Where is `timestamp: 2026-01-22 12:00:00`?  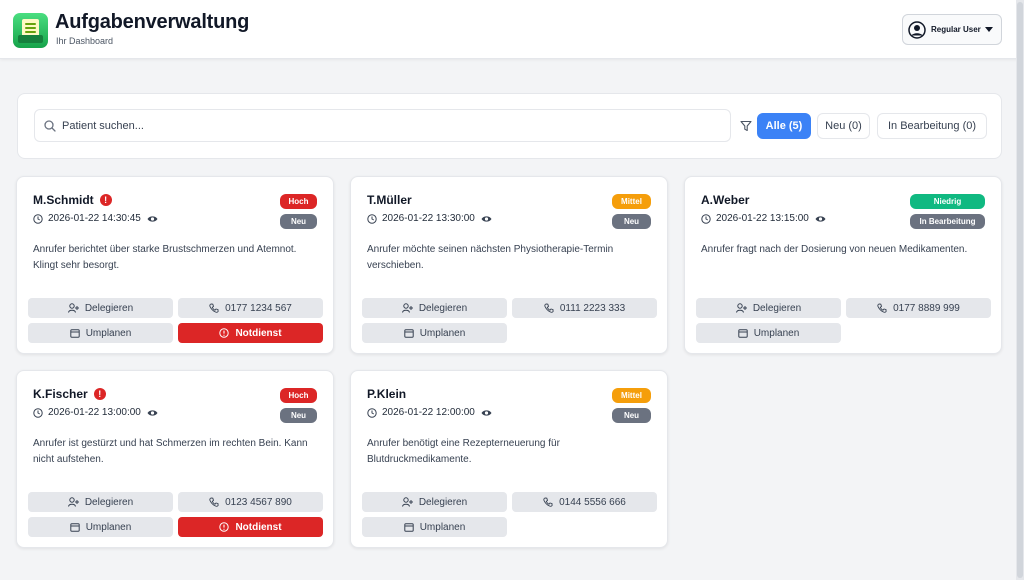 timestamp: 2026-01-22 12:00:00 is located at coordinates (428, 412).